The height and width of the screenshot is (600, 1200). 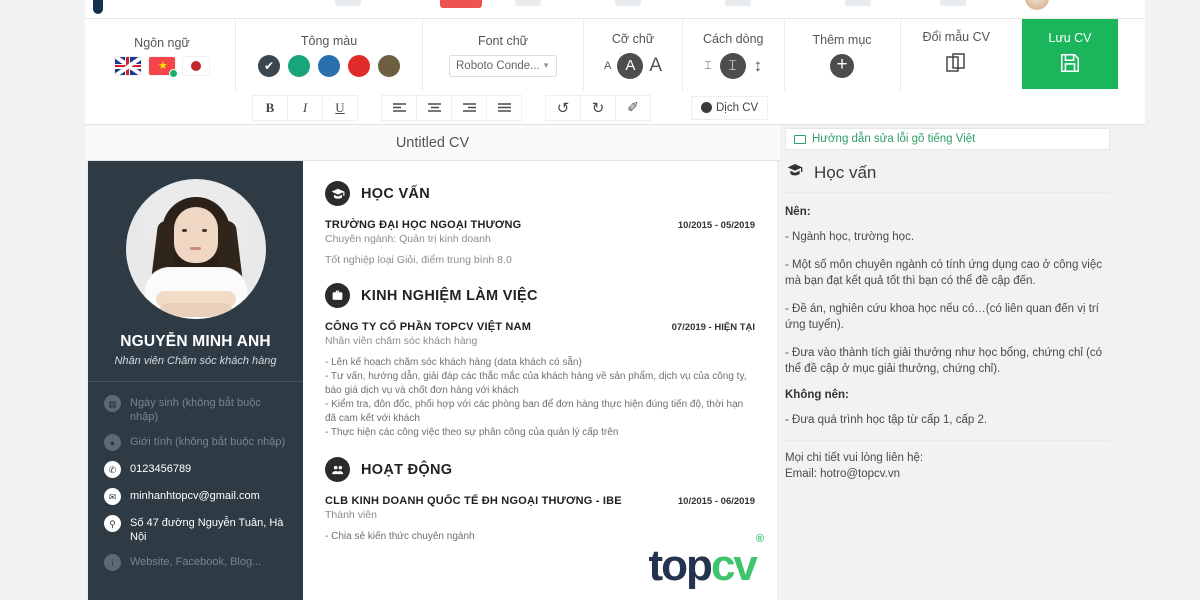 I want to click on toolbar-group-add-section: Thêm mục +, so click(x=843, y=55).